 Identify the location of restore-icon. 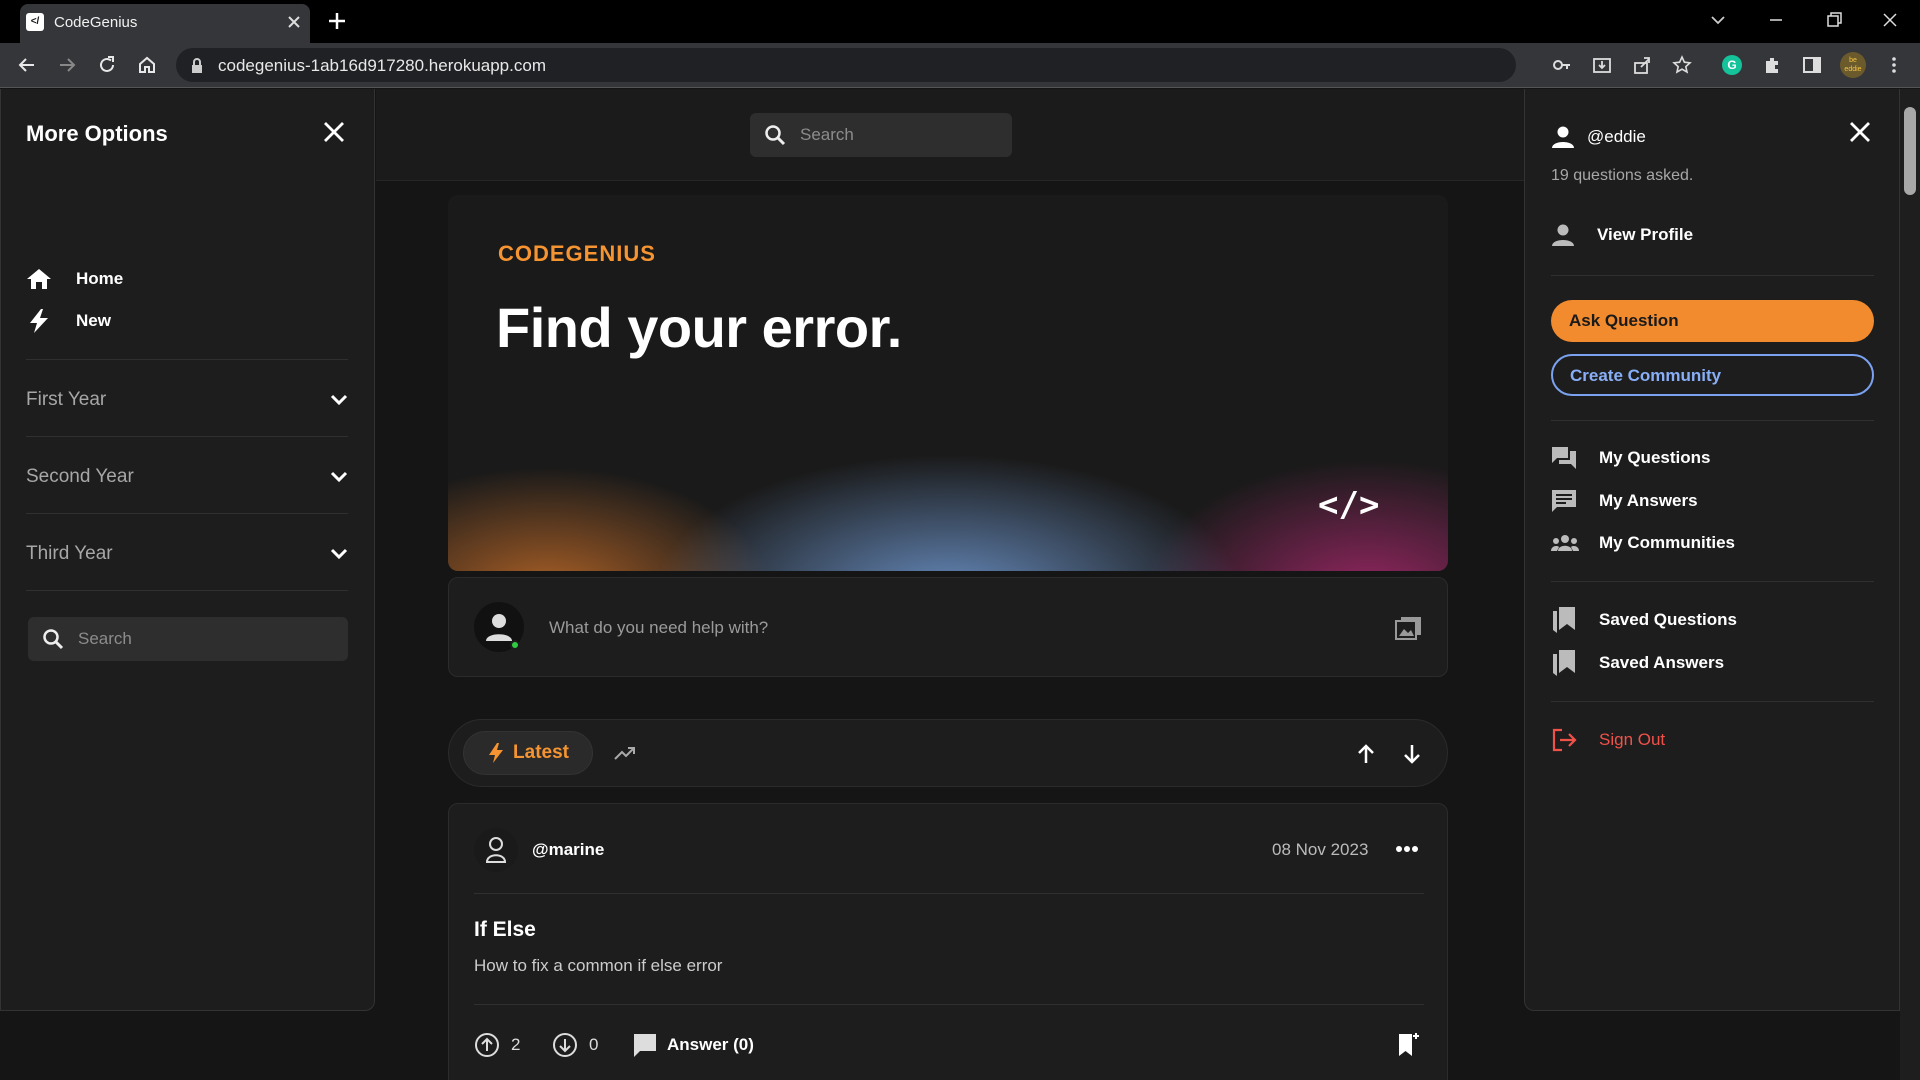
(1834, 20).